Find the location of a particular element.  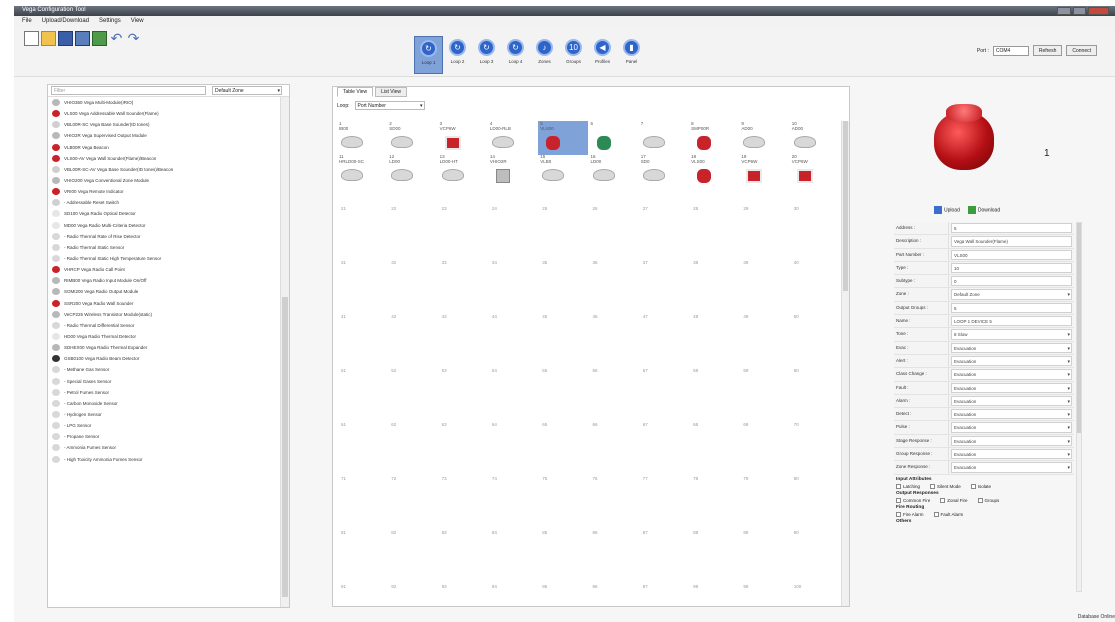

device-slot: 15 VLB0 is located at coordinates (563, 171).